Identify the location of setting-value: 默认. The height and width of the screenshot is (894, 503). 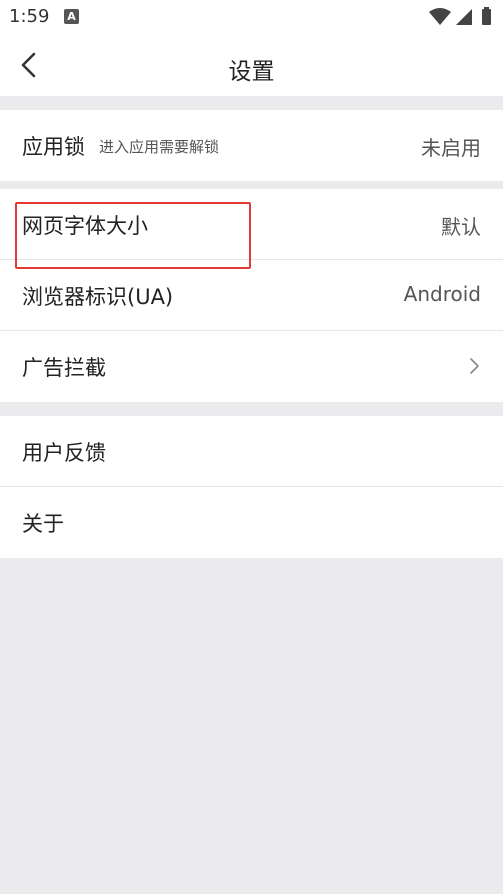
(461, 227).